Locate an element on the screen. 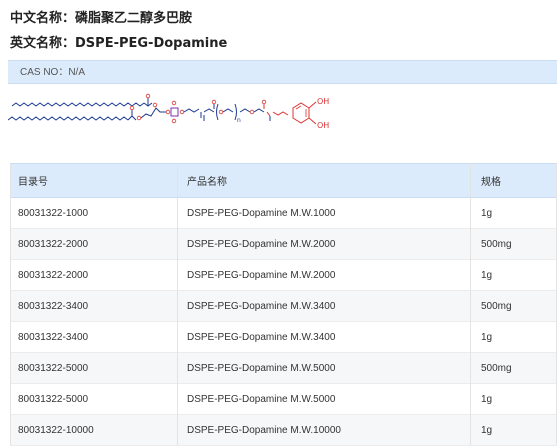 Image resolution: width=557 pixels, height=446 pixels. fatty-chain-top is located at coordinates (78, 104).